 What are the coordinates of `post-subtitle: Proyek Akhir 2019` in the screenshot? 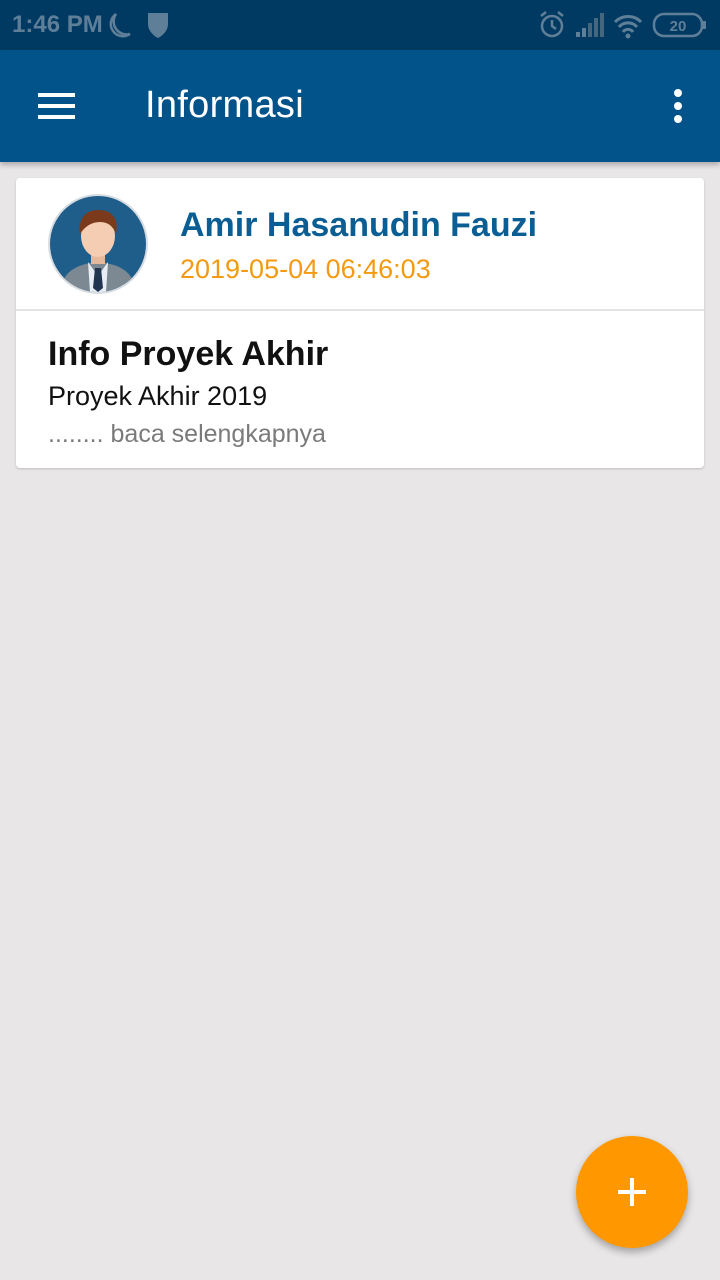 It's located at (158, 396).